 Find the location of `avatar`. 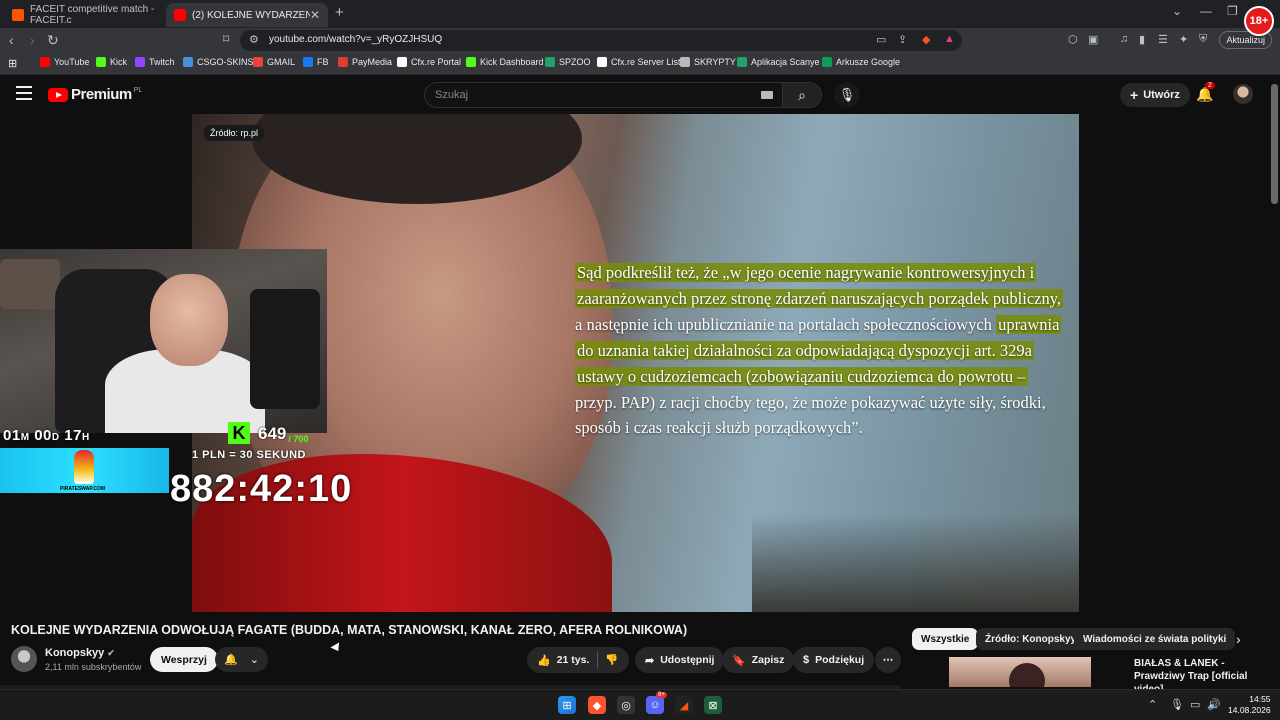

avatar is located at coordinates (1243, 94).